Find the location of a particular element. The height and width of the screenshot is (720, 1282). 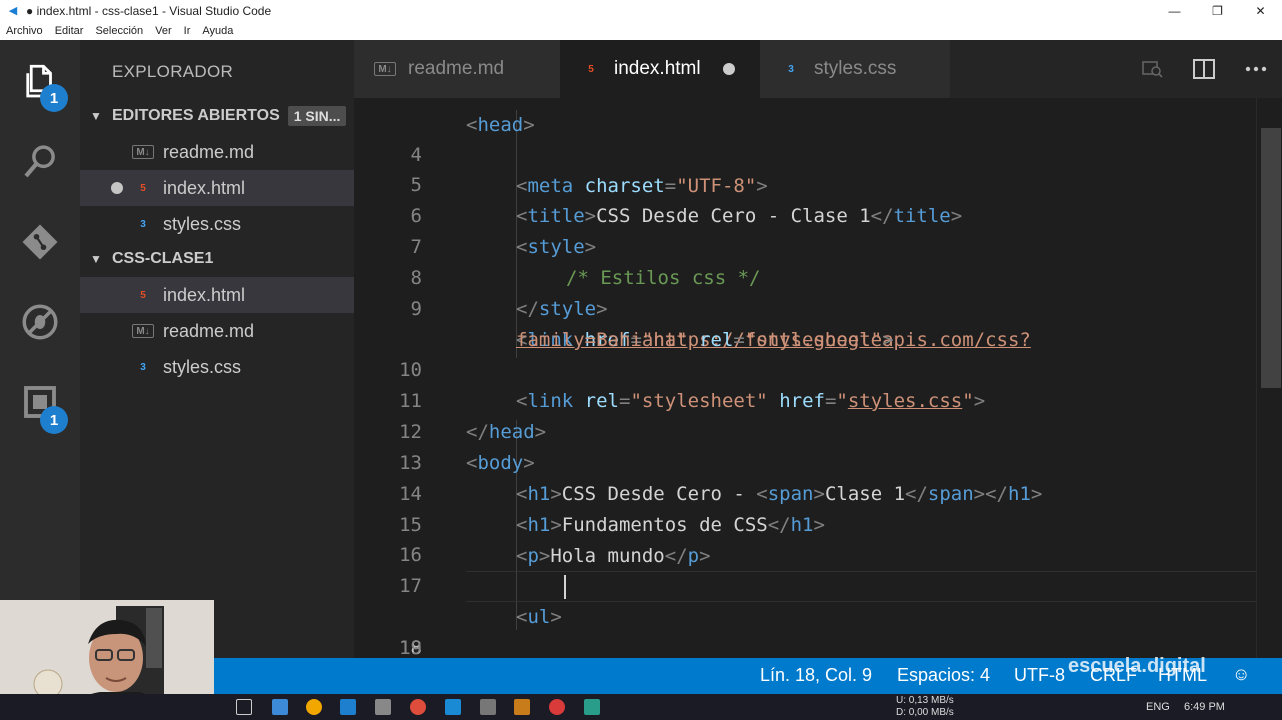

search-icon is located at coordinates (39, 161).